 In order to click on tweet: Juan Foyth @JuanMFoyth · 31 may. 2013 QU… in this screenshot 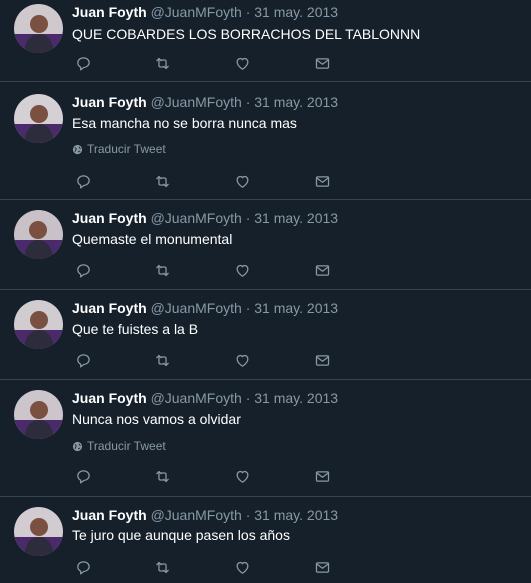, I will do `click(265, 41)`.